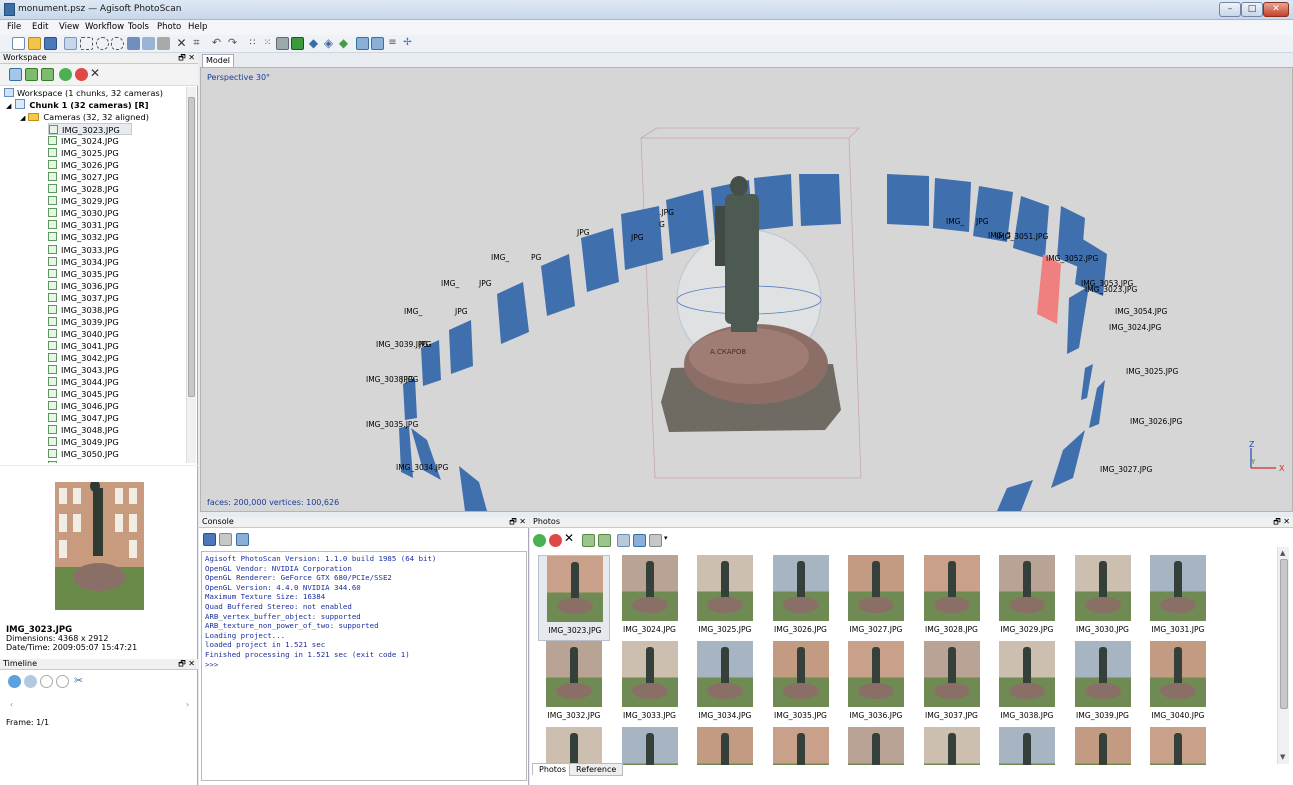 The image size is (1293, 785). What do you see at coordinates (1284, 634) in the screenshot?
I see `photos-scroll-thumb` at bounding box center [1284, 634].